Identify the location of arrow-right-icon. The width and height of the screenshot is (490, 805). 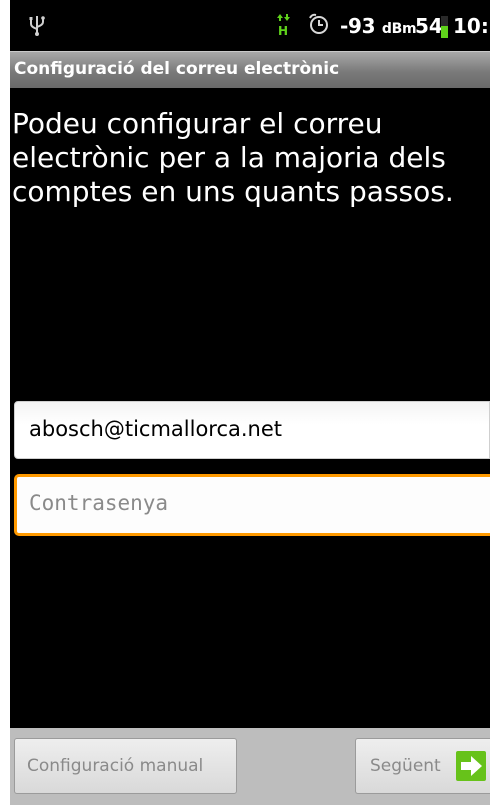
(471, 766).